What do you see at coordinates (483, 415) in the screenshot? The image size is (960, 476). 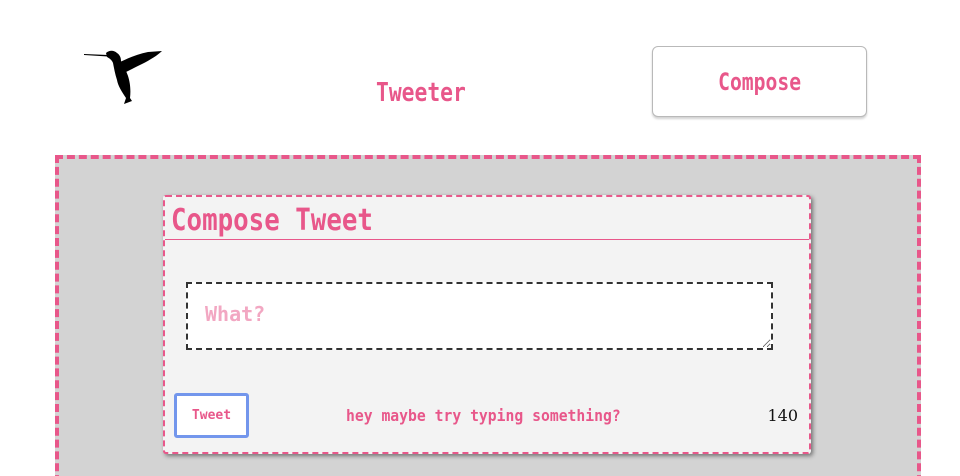 I see `hint-message: hey maybe try typing something?` at bounding box center [483, 415].